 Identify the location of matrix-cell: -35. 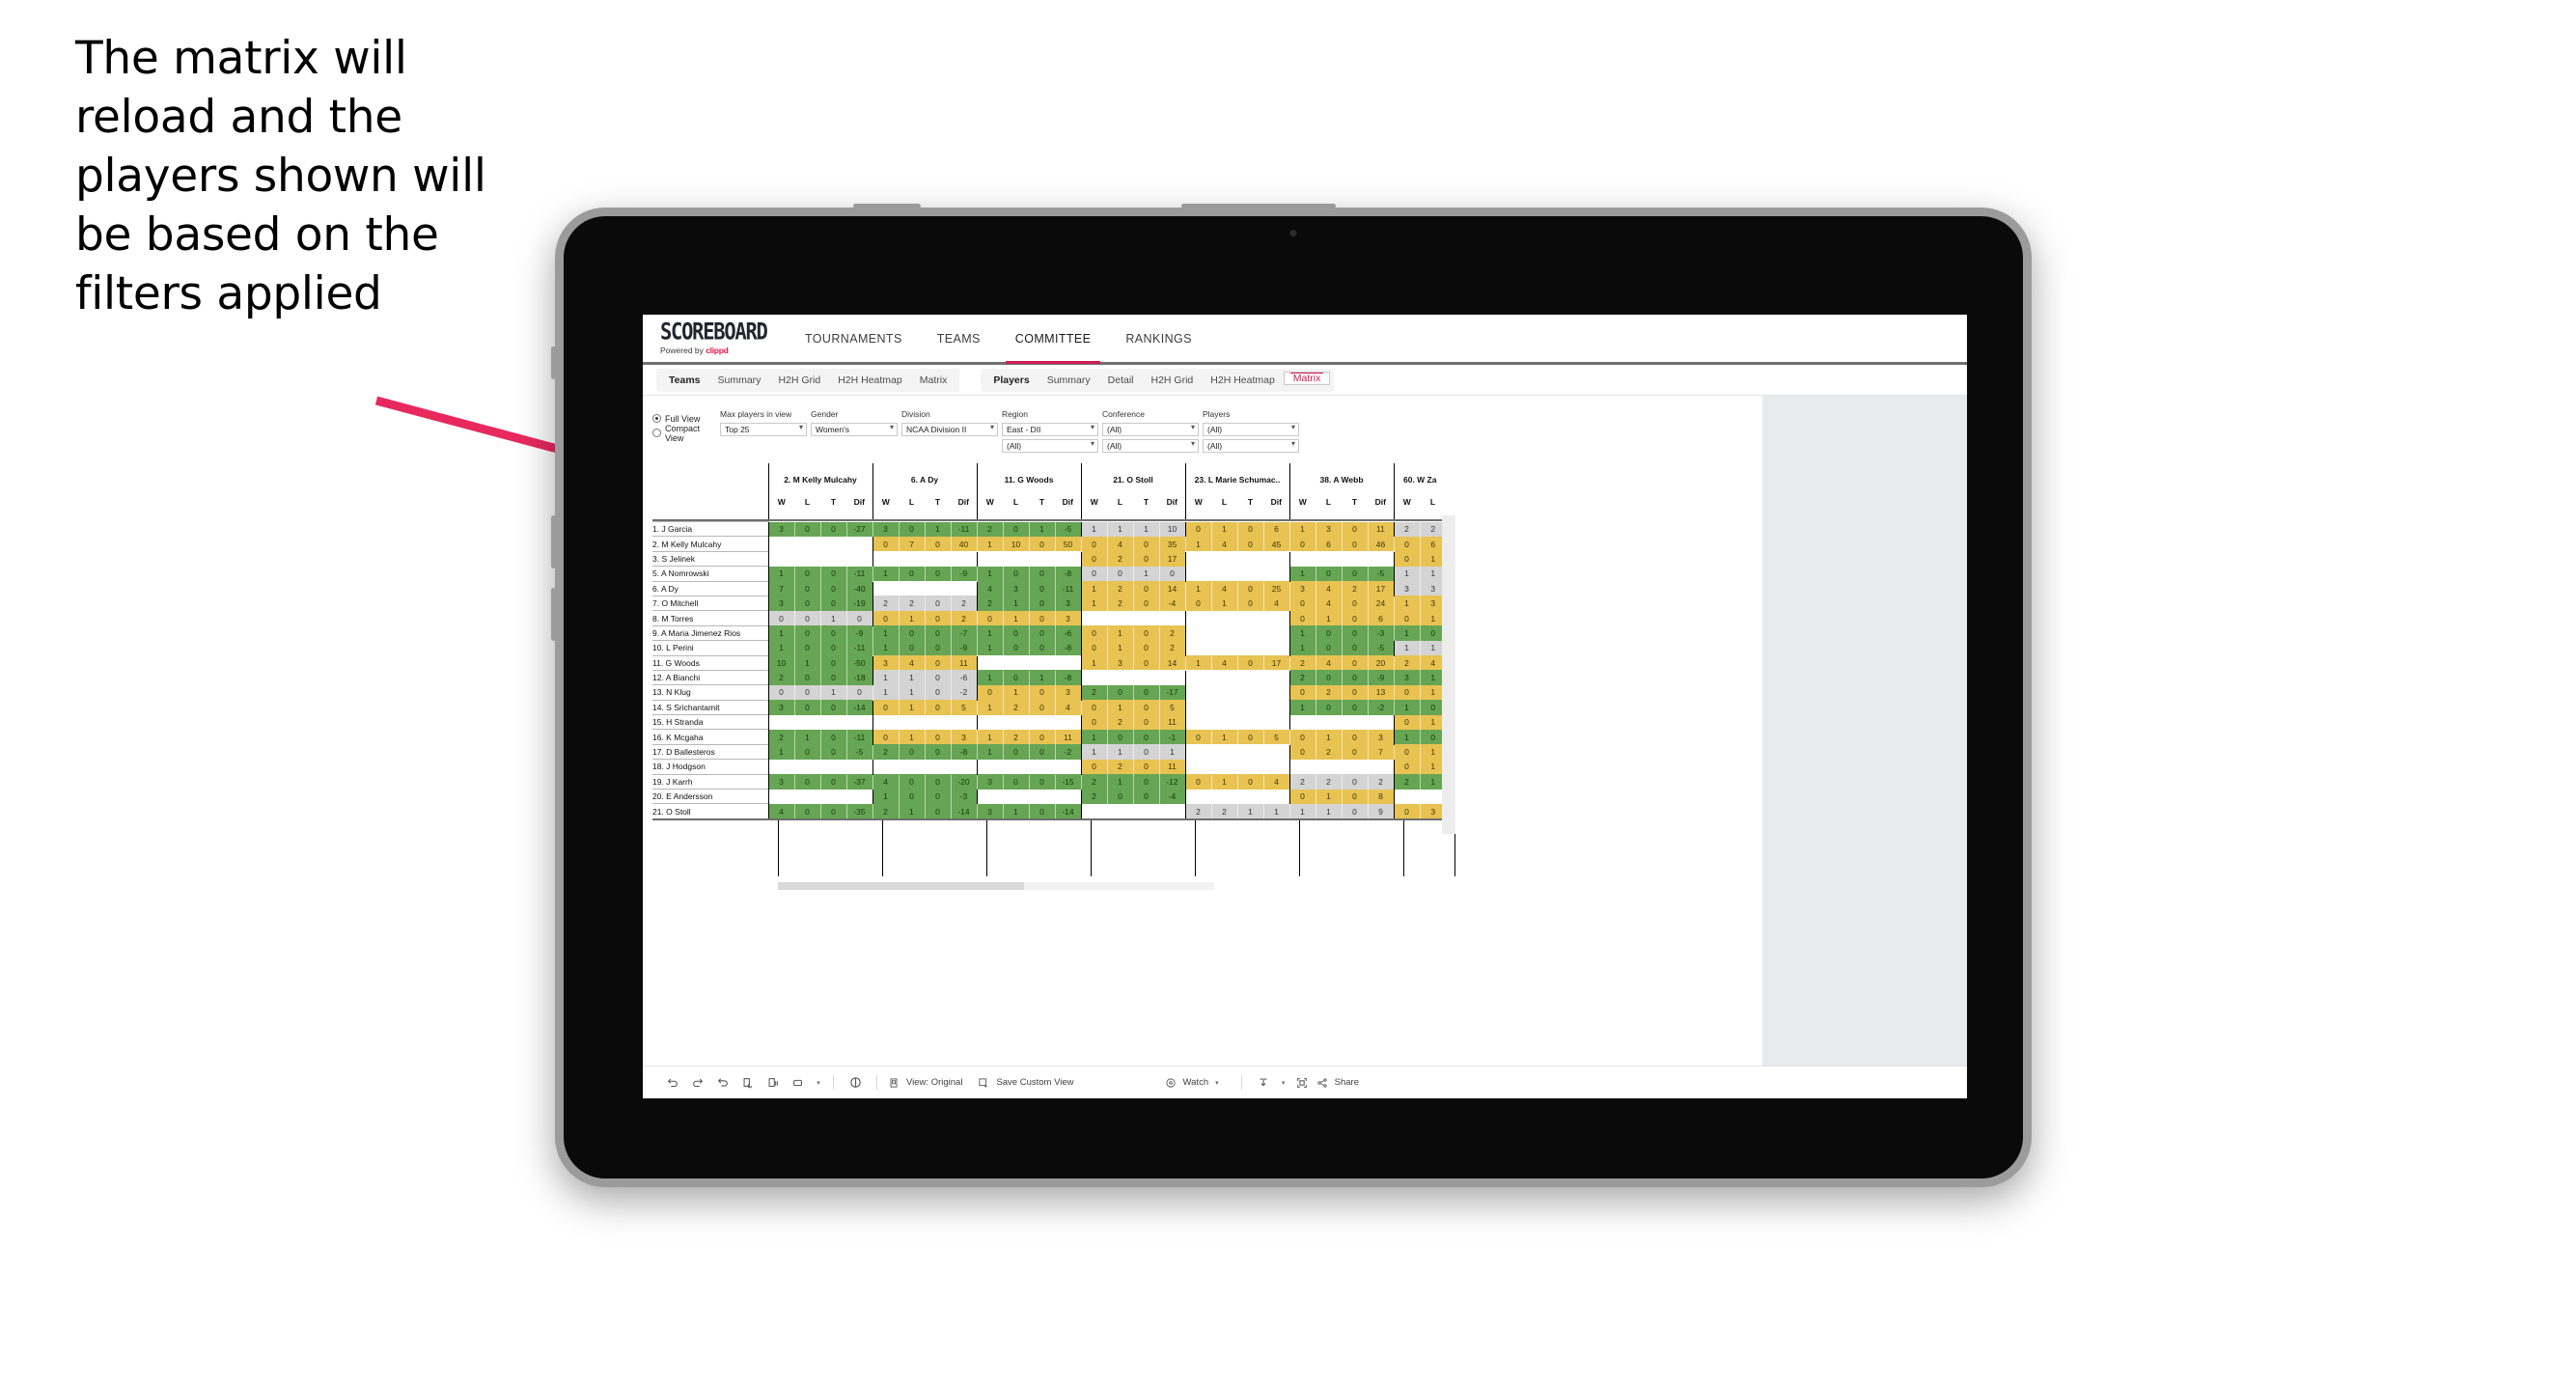
(859, 811).